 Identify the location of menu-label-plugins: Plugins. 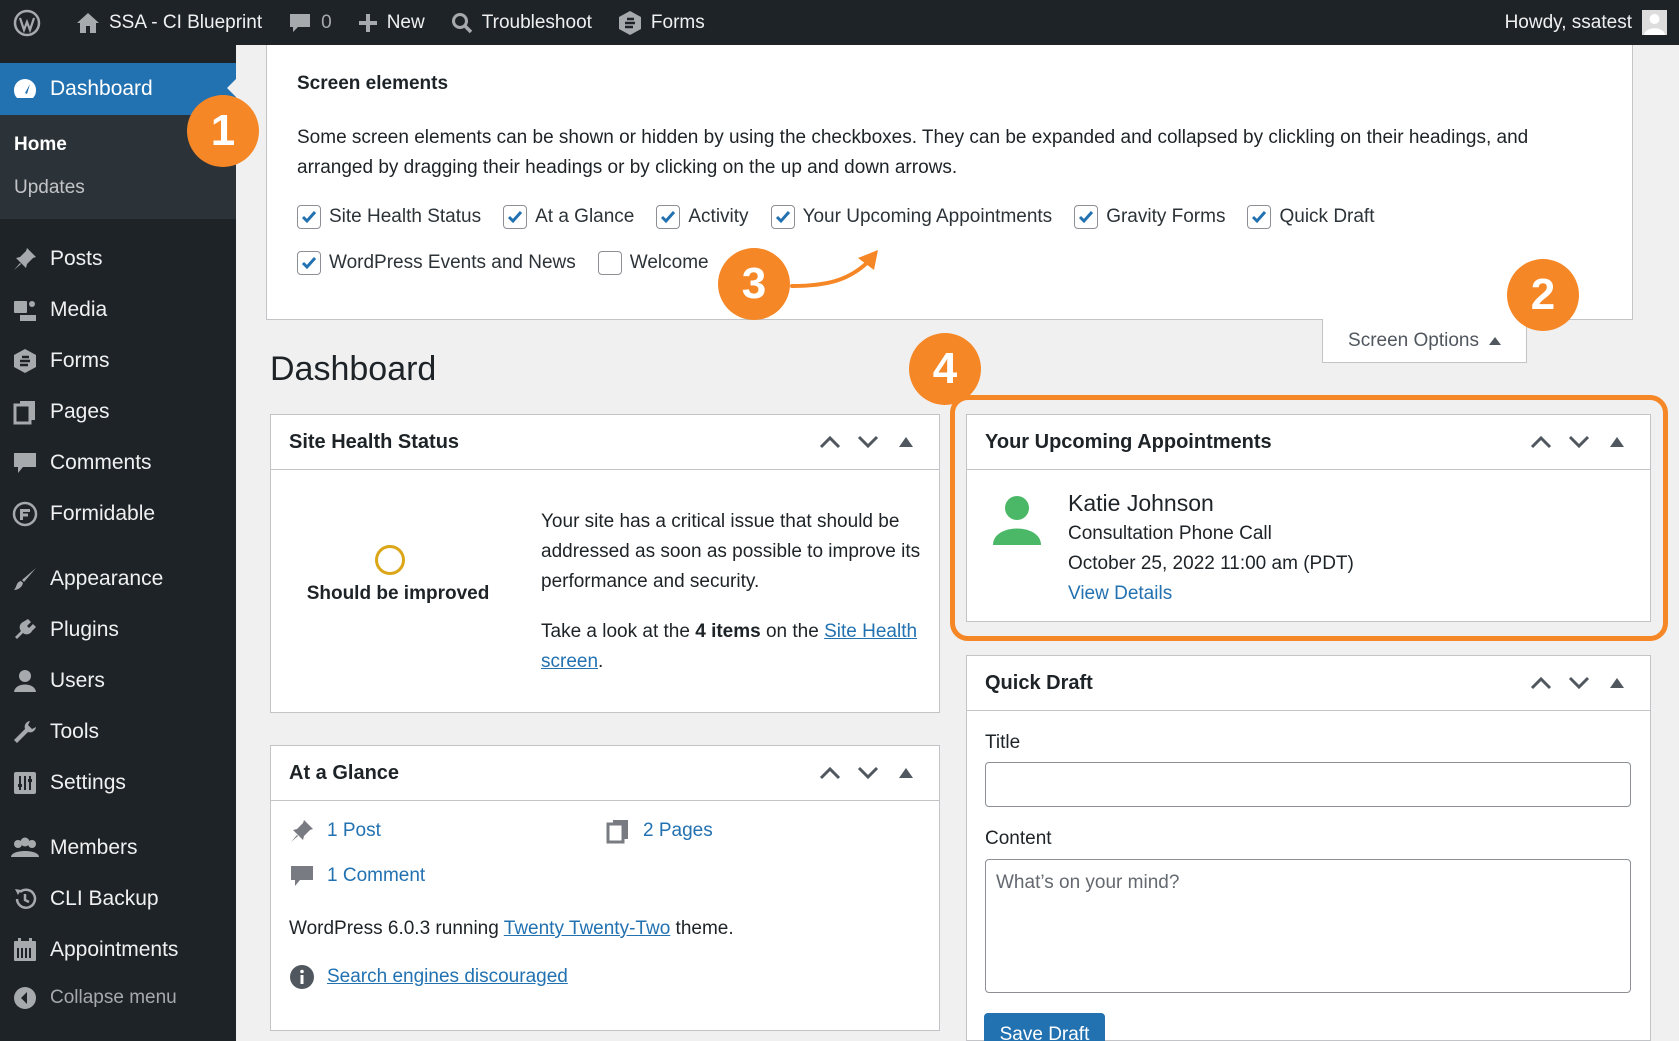
(84, 629).